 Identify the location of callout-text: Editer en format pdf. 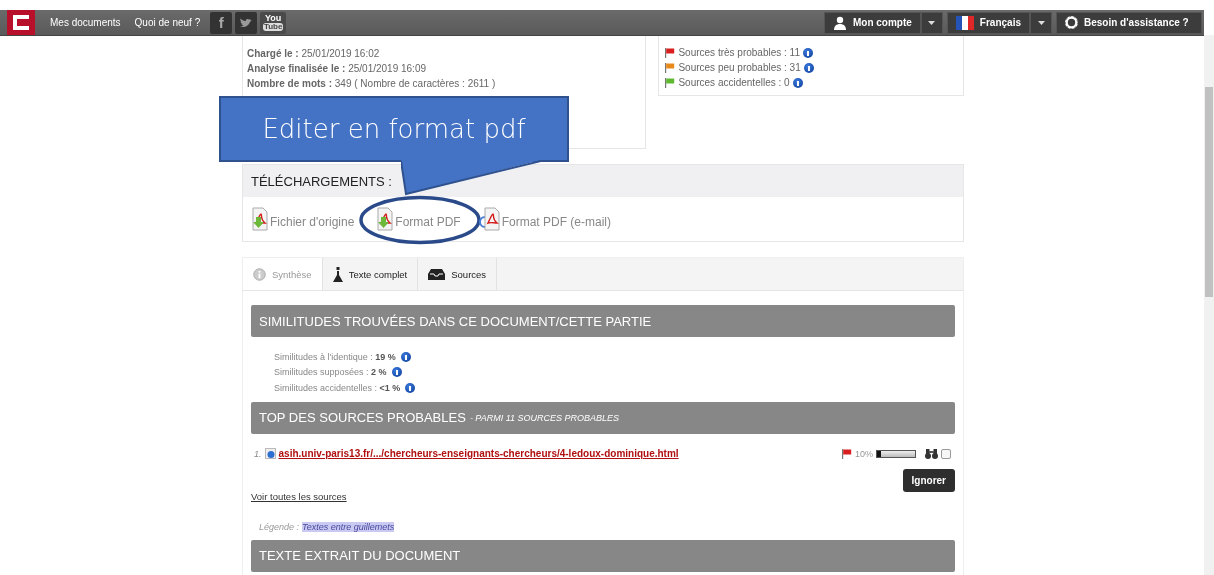
(394, 129).